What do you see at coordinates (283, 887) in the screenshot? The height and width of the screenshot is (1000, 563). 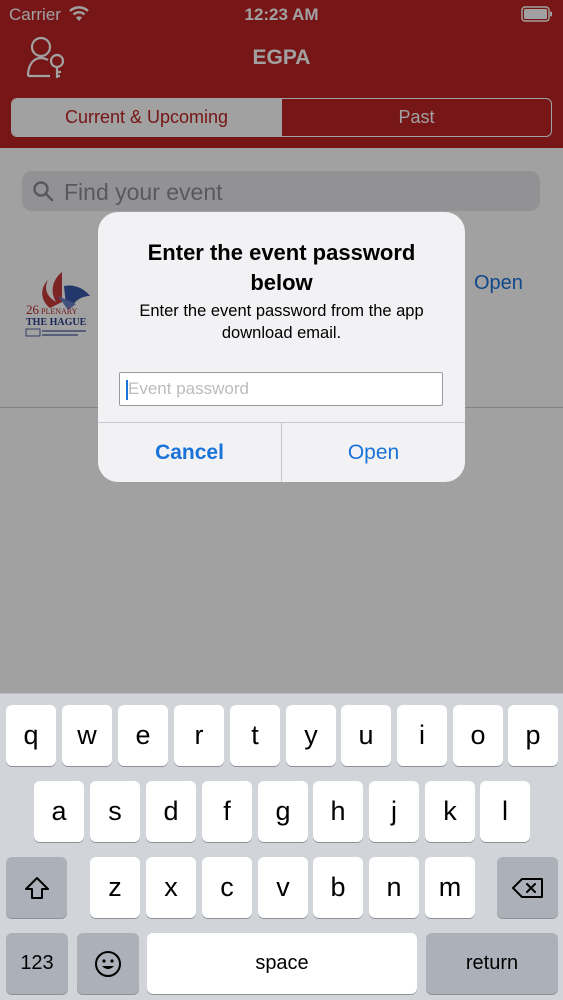 I see `key-v: v` at bounding box center [283, 887].